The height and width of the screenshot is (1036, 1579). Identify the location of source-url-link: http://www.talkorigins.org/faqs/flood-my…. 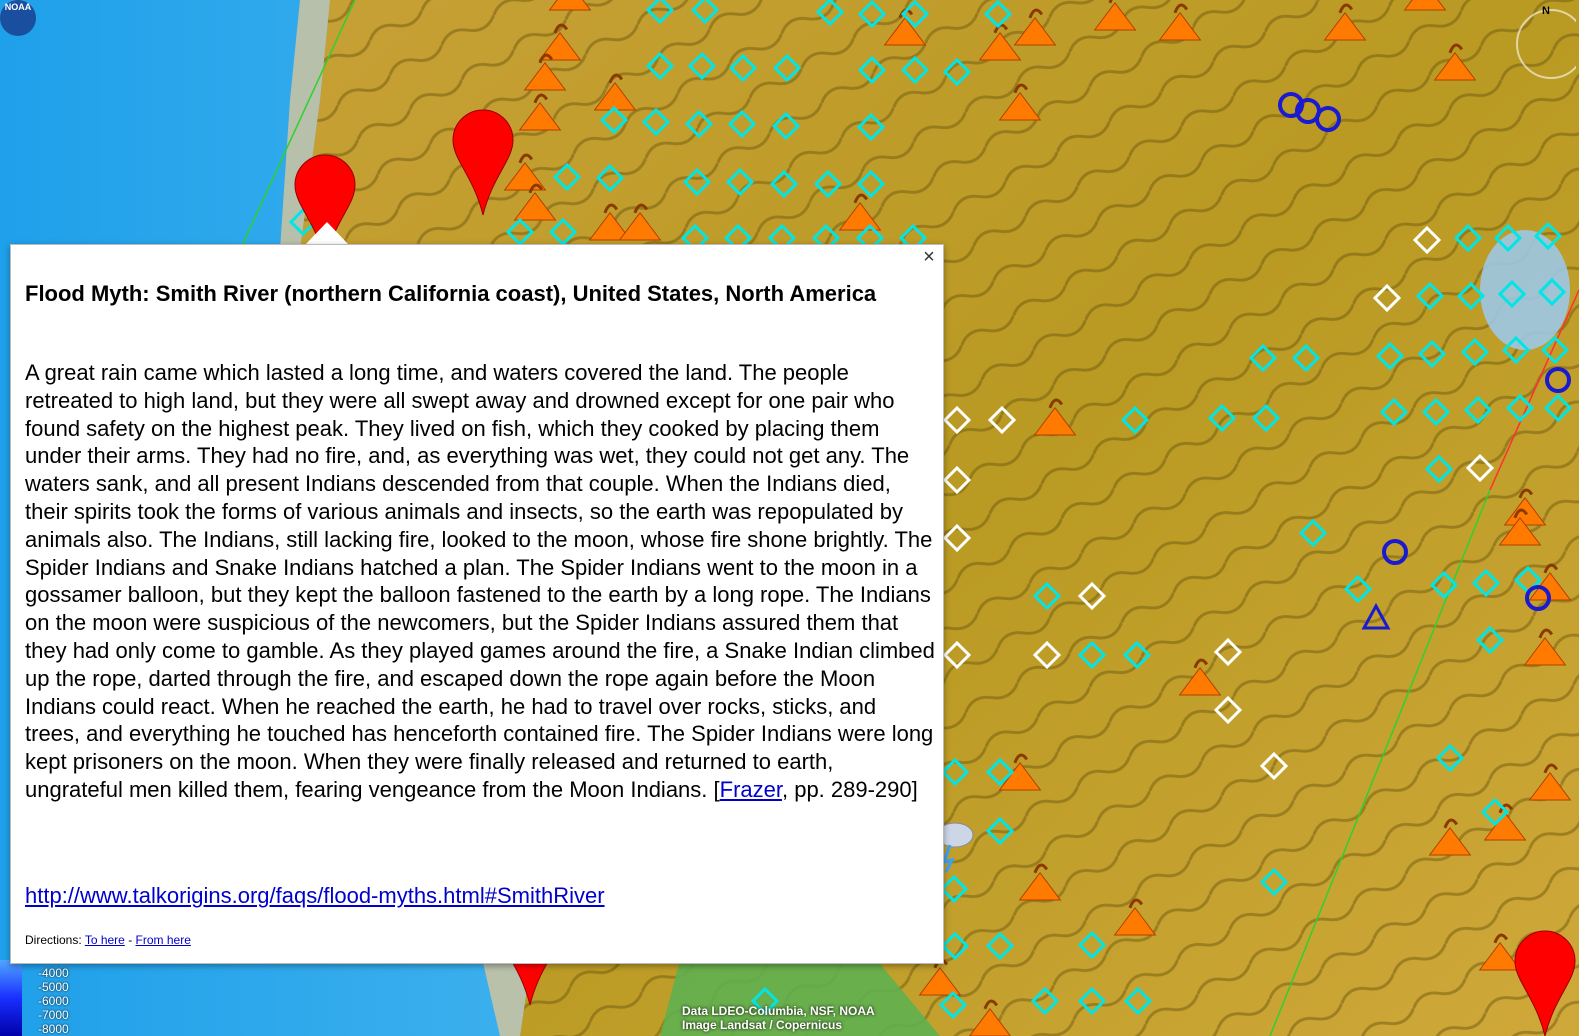
(315, 895).